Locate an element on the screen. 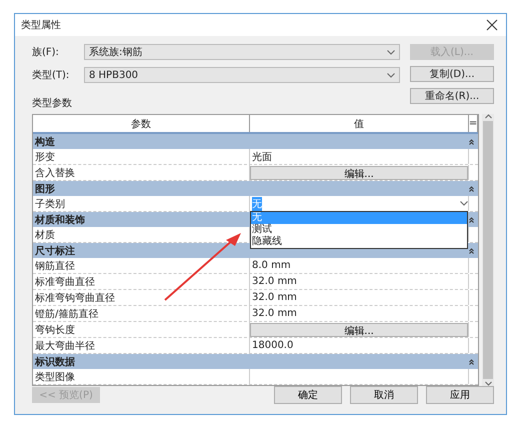 This screenshot has height=423, width=529. parameter-name: 子类别 is located at coordinates (141, 203).